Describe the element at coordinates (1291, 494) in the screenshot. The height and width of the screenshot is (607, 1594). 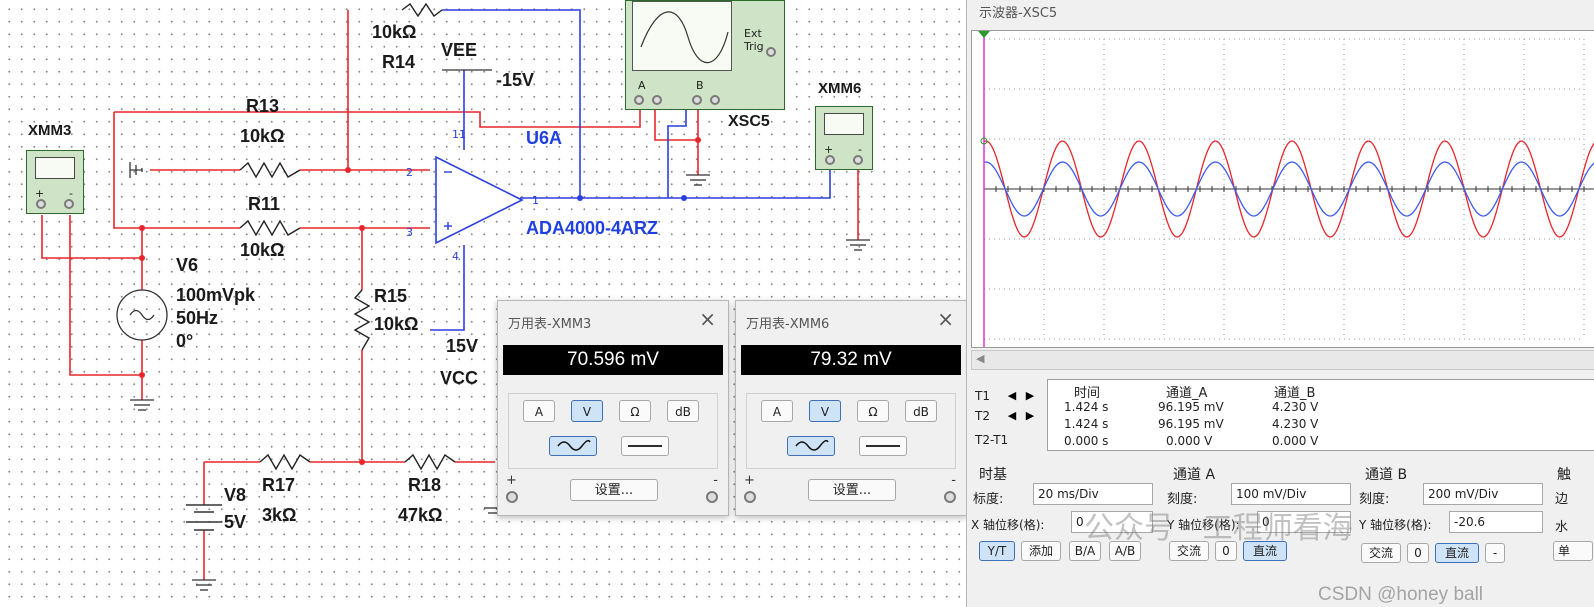
I see `channel-a-scale-field: 100 mV/Div` at that location.